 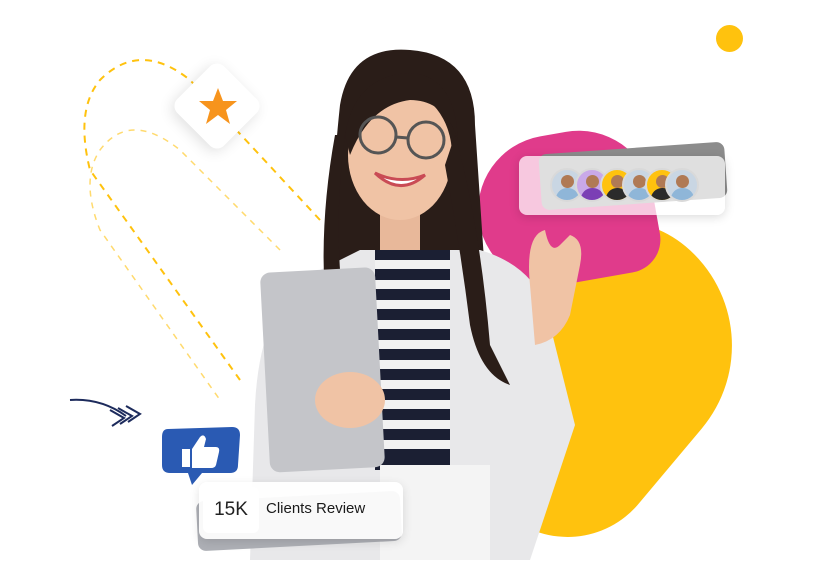 I want to click on chevrons-right-icon, so click(x=105, y=412).